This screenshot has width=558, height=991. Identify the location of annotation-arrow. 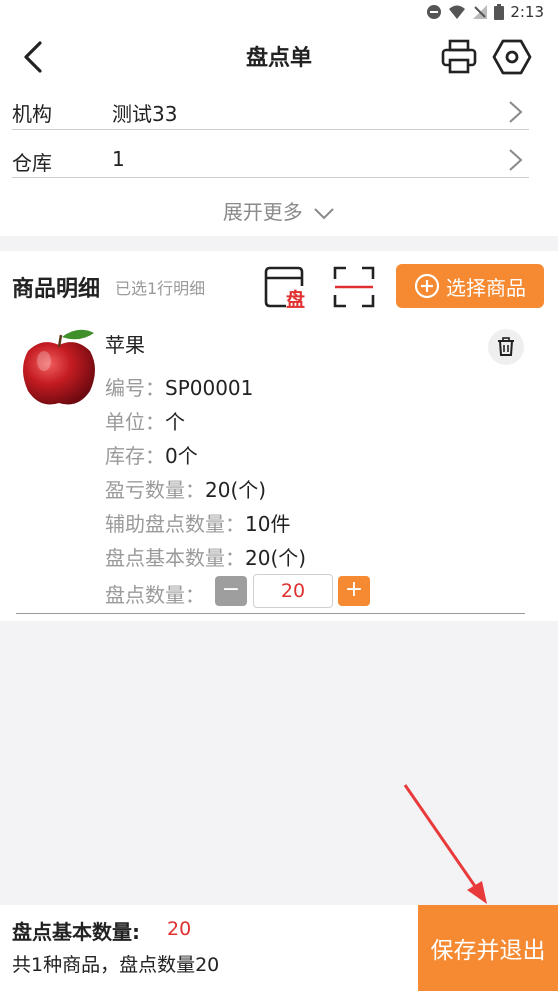
(445, 844).